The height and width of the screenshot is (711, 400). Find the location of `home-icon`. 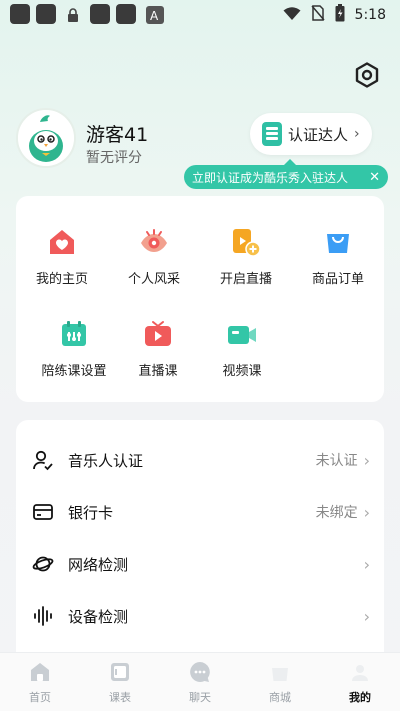

home-icon is located at coordinates (40, 672).